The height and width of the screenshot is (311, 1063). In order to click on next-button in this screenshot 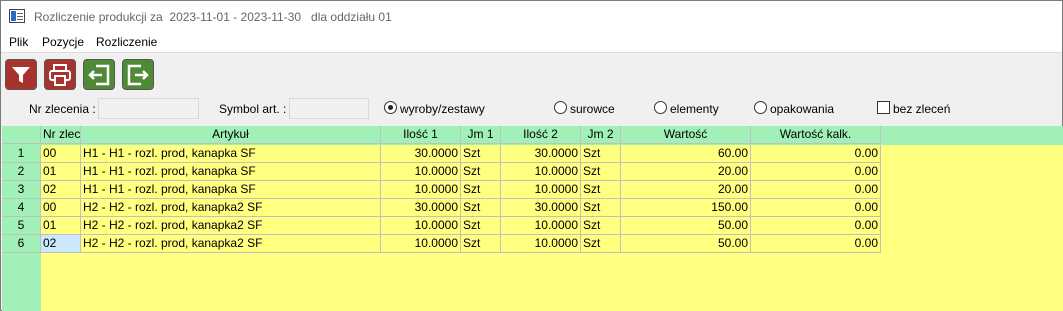, I will do `click(138, 74)`.